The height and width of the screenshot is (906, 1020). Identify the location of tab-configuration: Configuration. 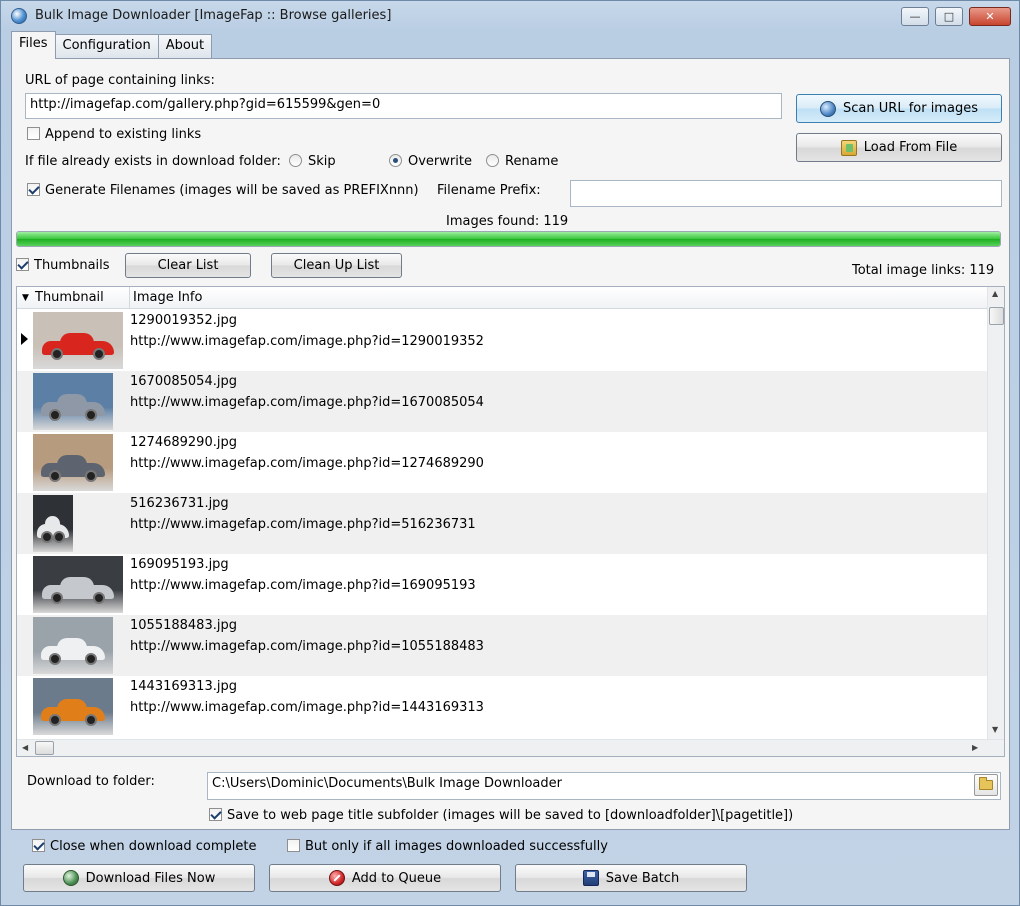
(106, 46).